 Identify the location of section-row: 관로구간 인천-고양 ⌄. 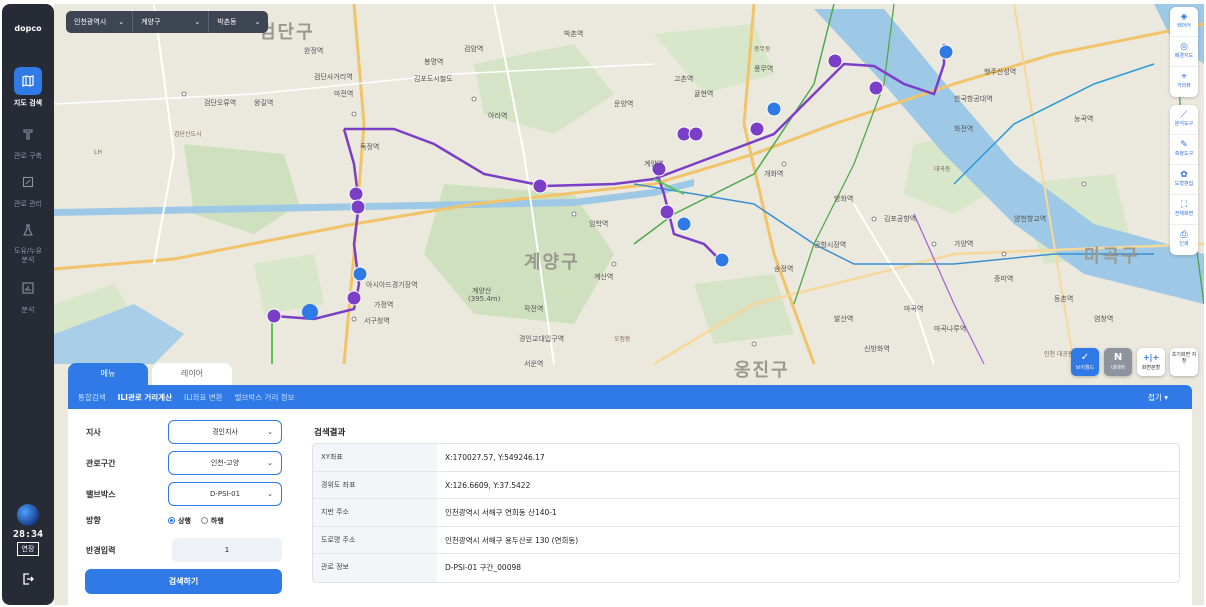
(184, 463).